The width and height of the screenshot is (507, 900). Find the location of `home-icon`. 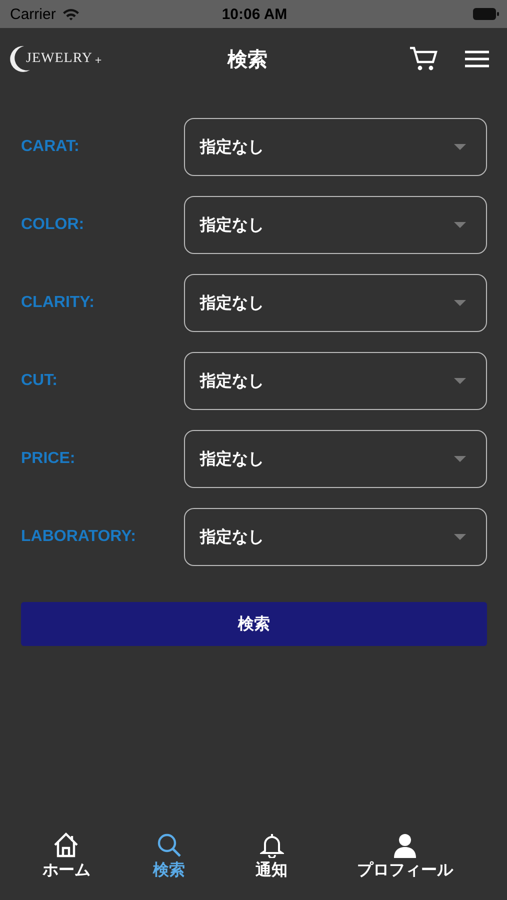

home-icon is located at coordinates (66, 845).